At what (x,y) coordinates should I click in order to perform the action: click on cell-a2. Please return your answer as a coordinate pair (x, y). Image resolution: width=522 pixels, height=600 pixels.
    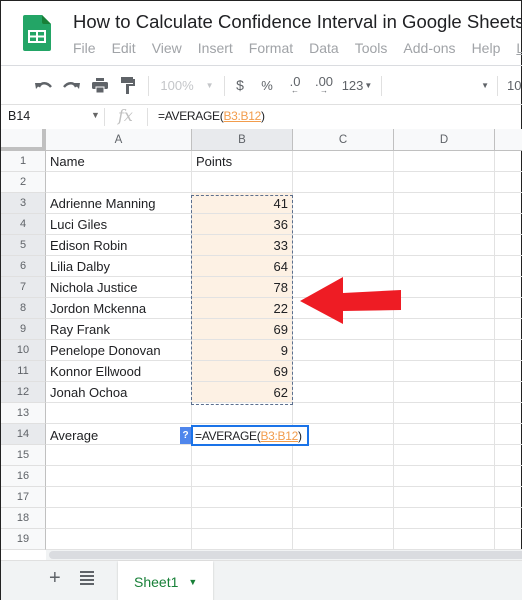
    Looking at the image, I should click on (119, 182).